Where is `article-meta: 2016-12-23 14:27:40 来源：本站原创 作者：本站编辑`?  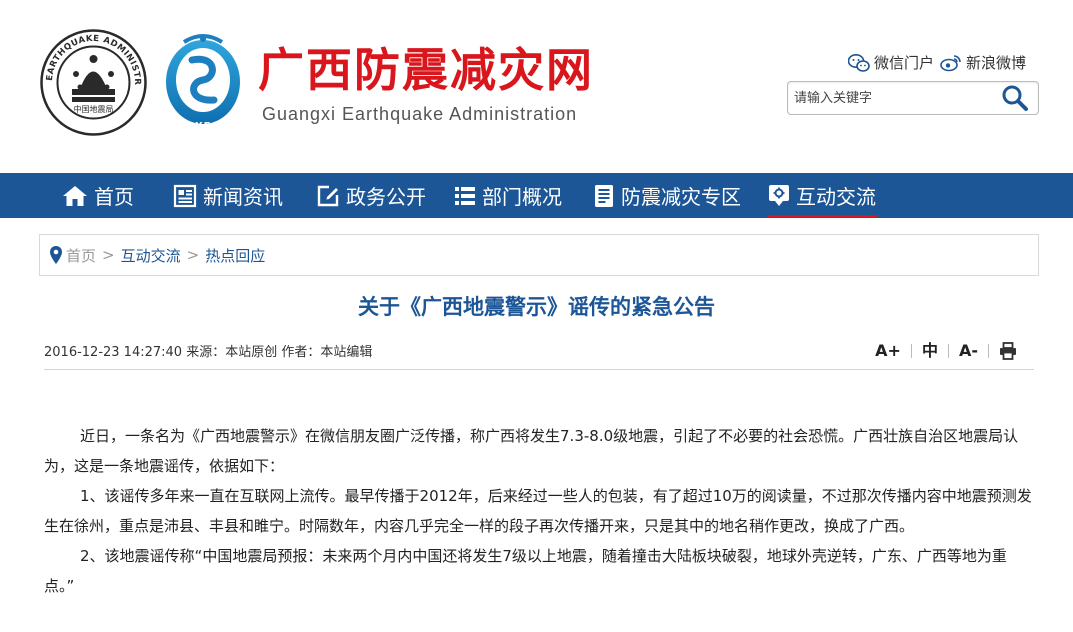
article-meta: 2016-12-23 14:27:40 来源：本站原创 作者：本站编辑 is located at coordinates (208, 352).